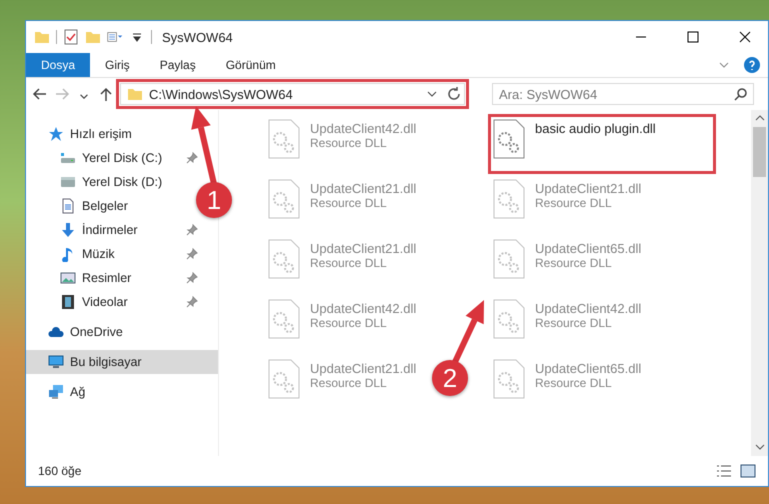 The image size is (769, 504). Describe the element at coordinates (198, 37) in the screenshot. I see `window-title: SysWOW64` at that location.